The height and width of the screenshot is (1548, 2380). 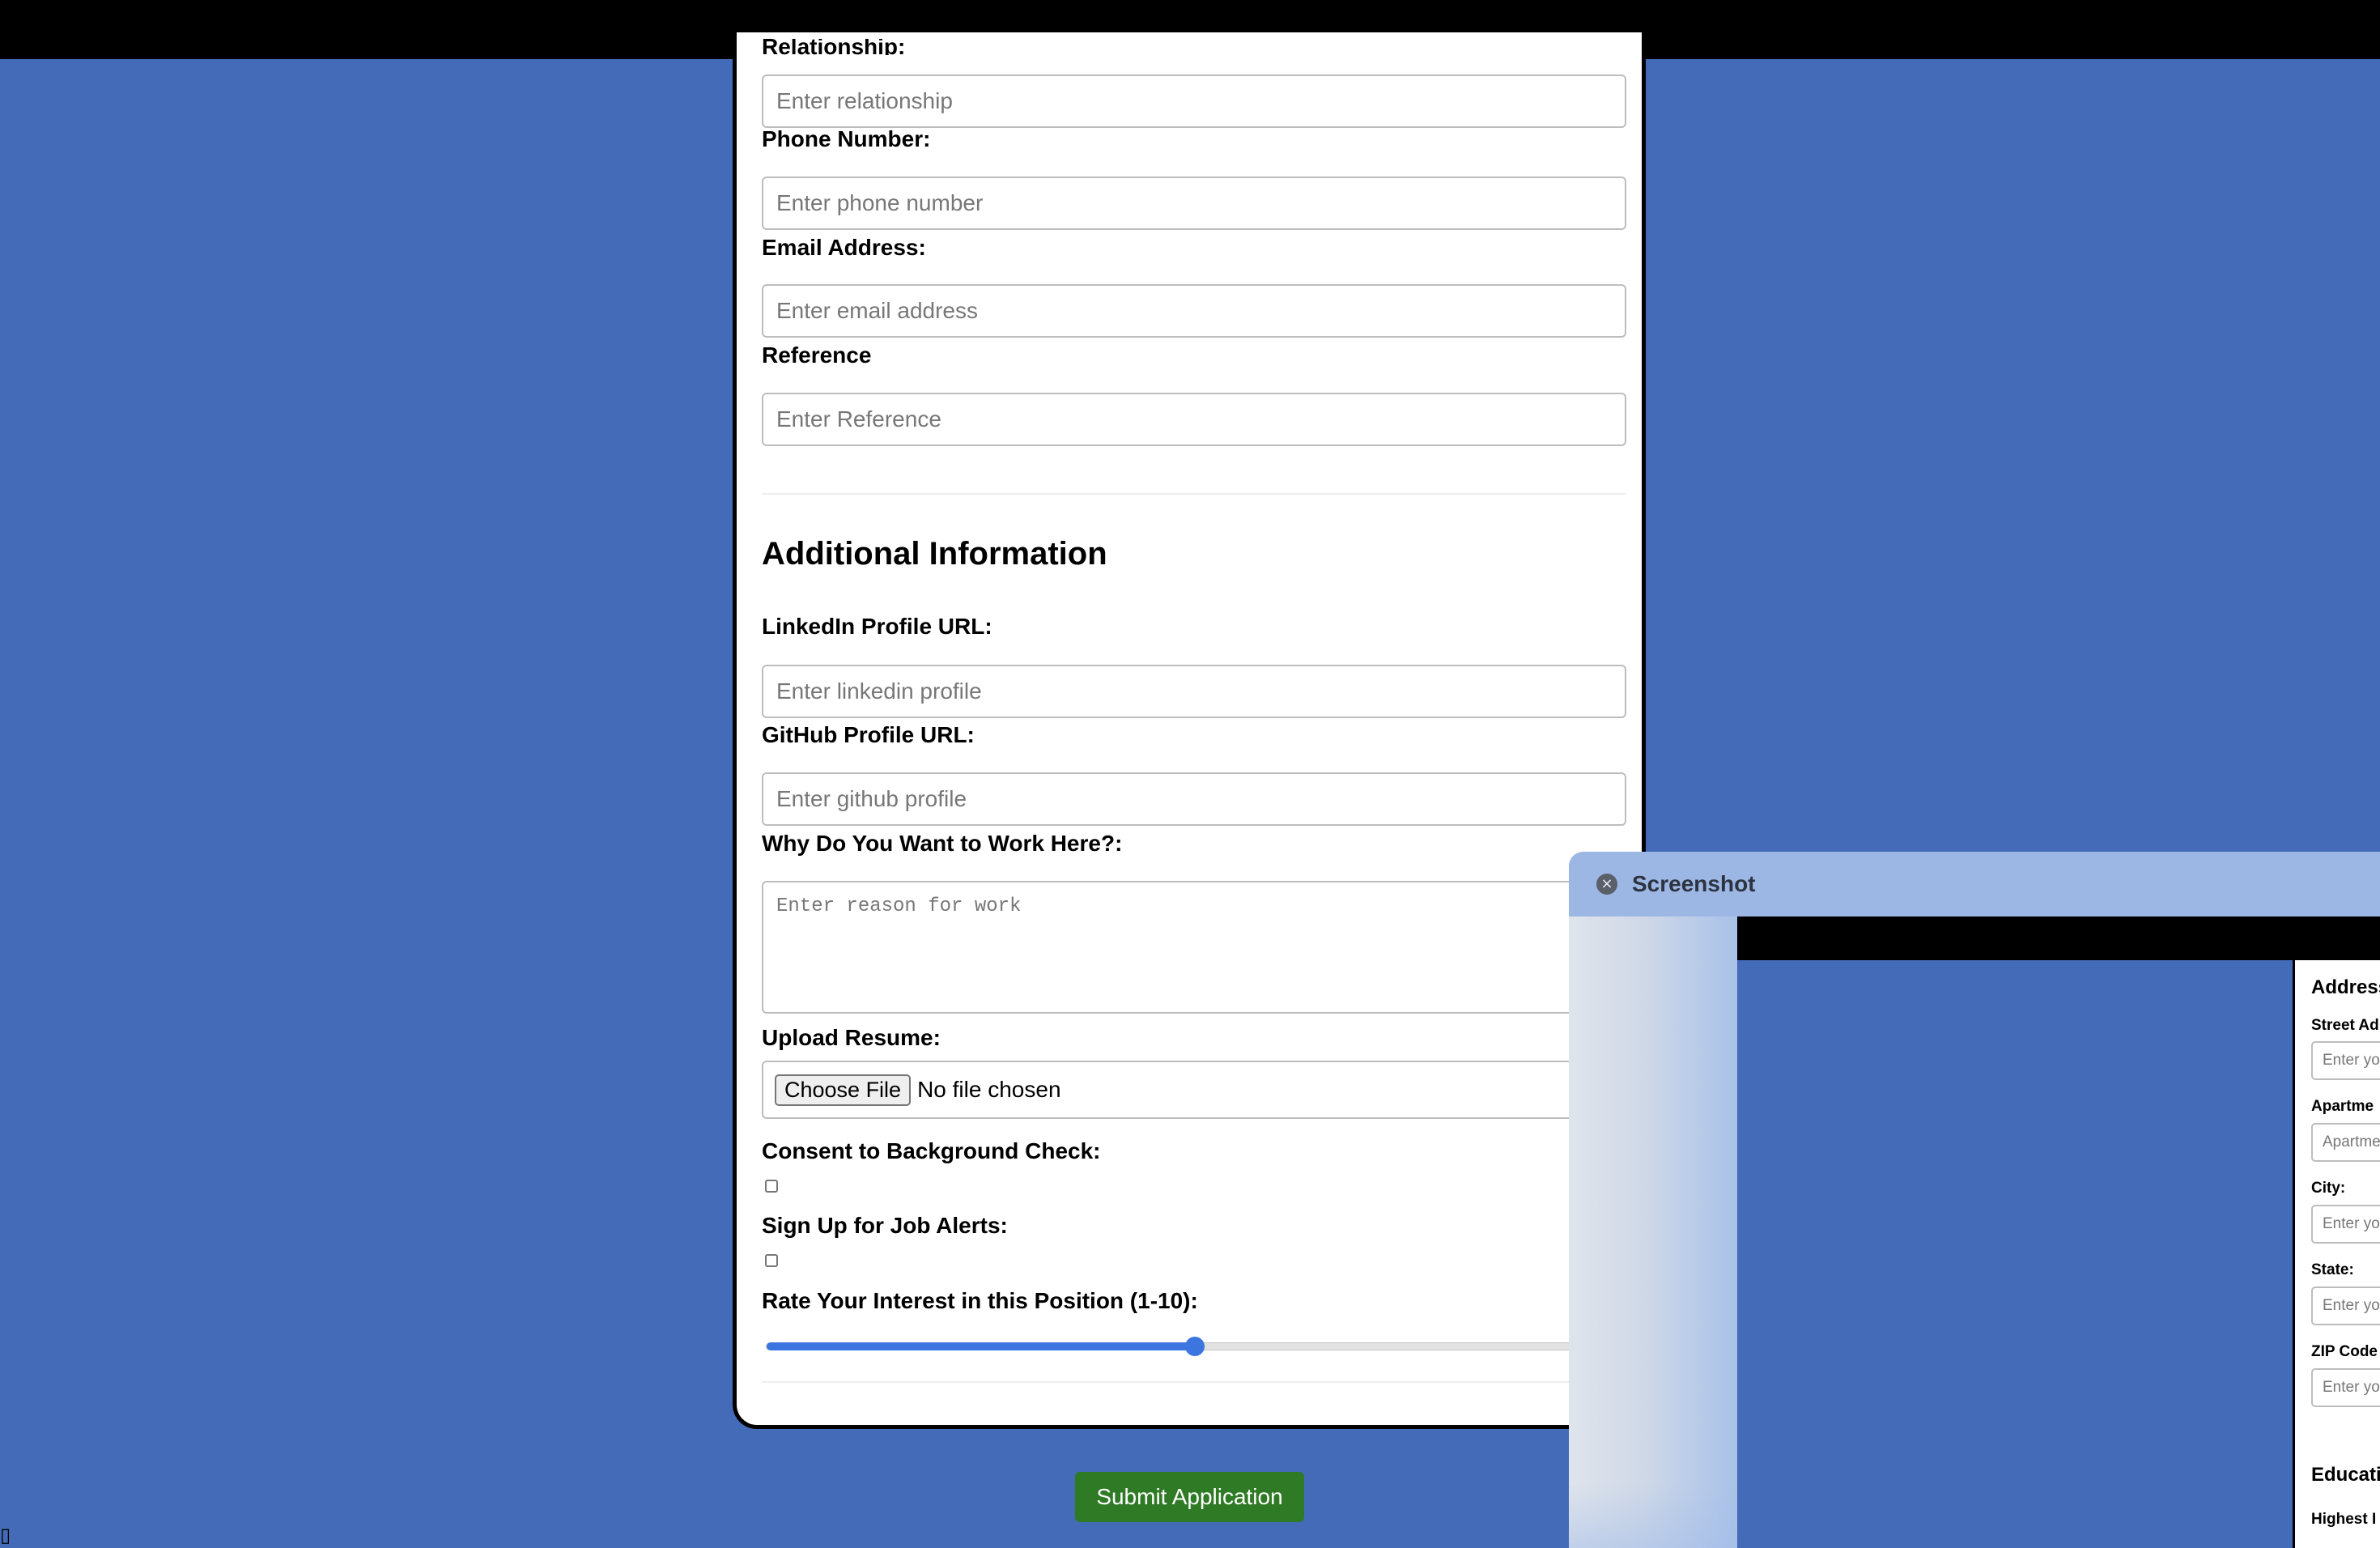 I want to click on background-check-label: Consent to Background Check:, so click(x=932, y=1150).